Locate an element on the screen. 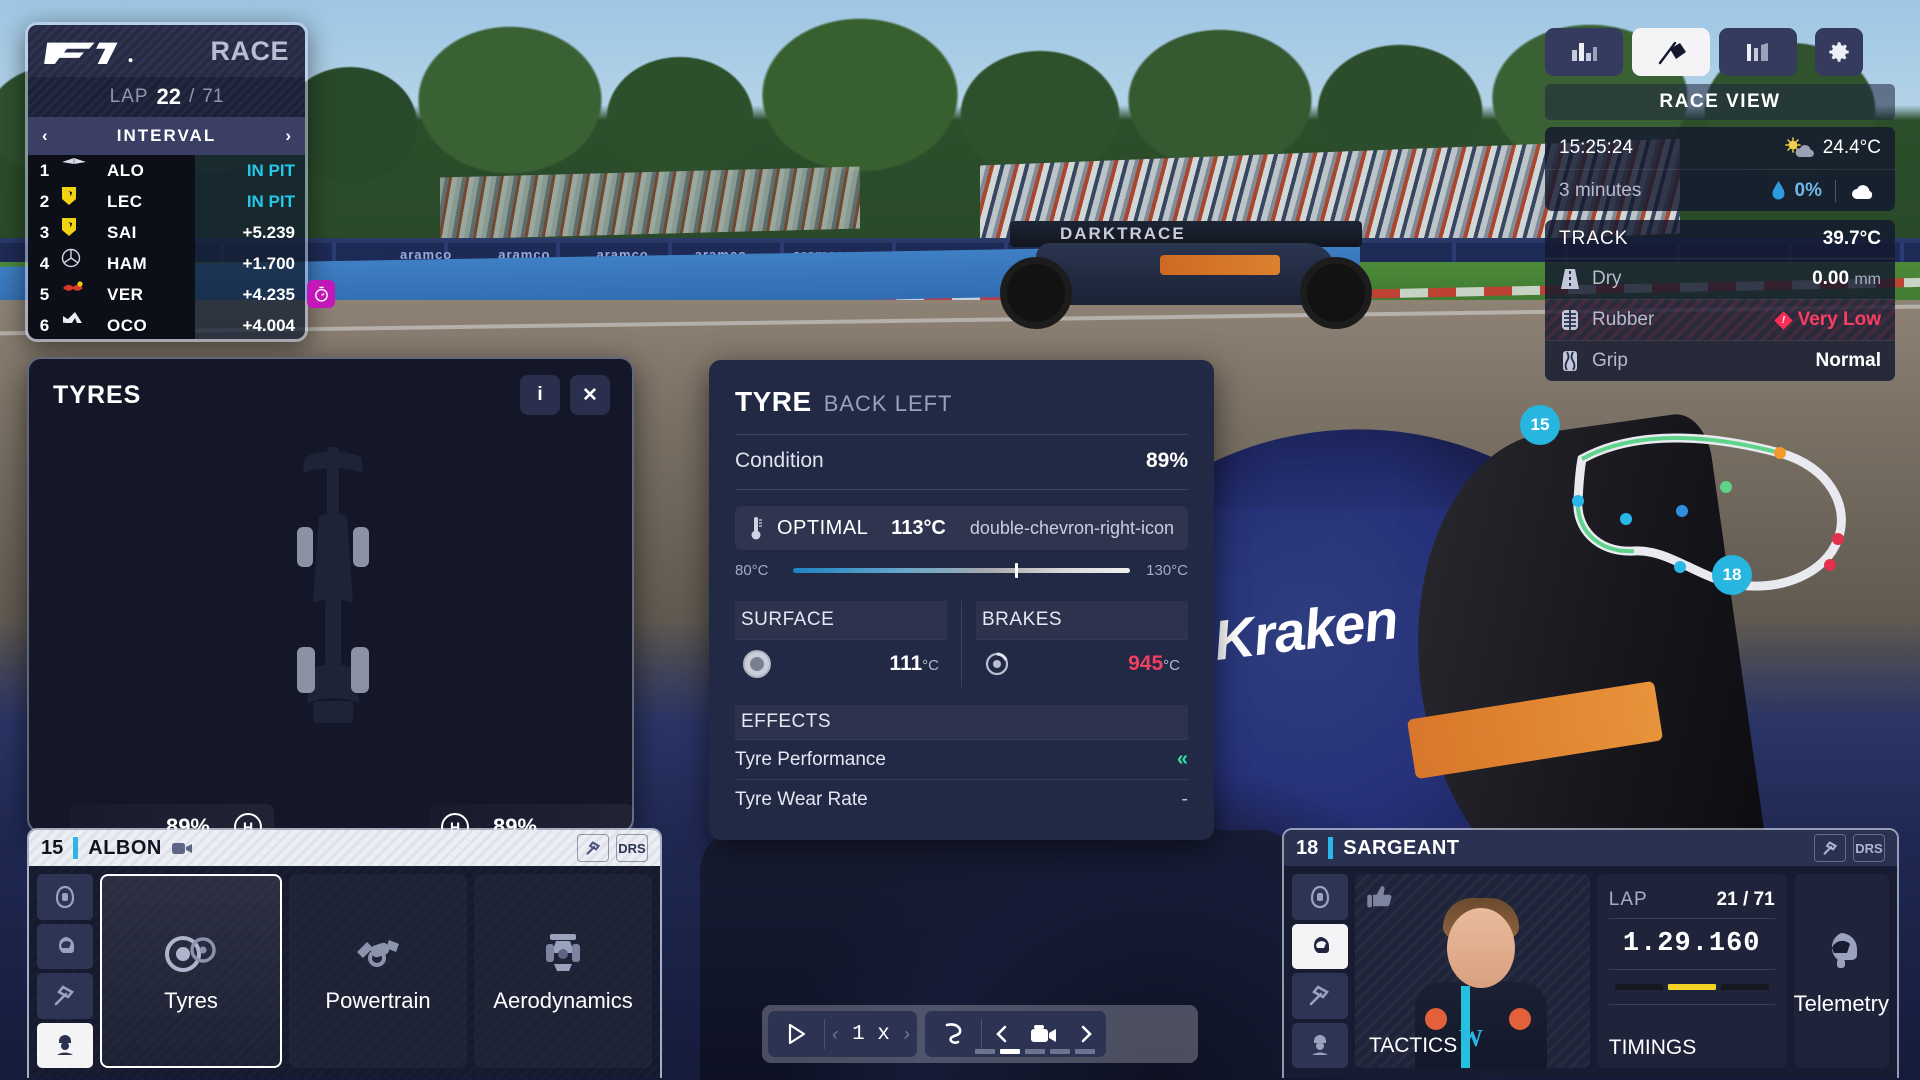  table-row: 4 HAM +1.700 is located at coordinates (166, 263).